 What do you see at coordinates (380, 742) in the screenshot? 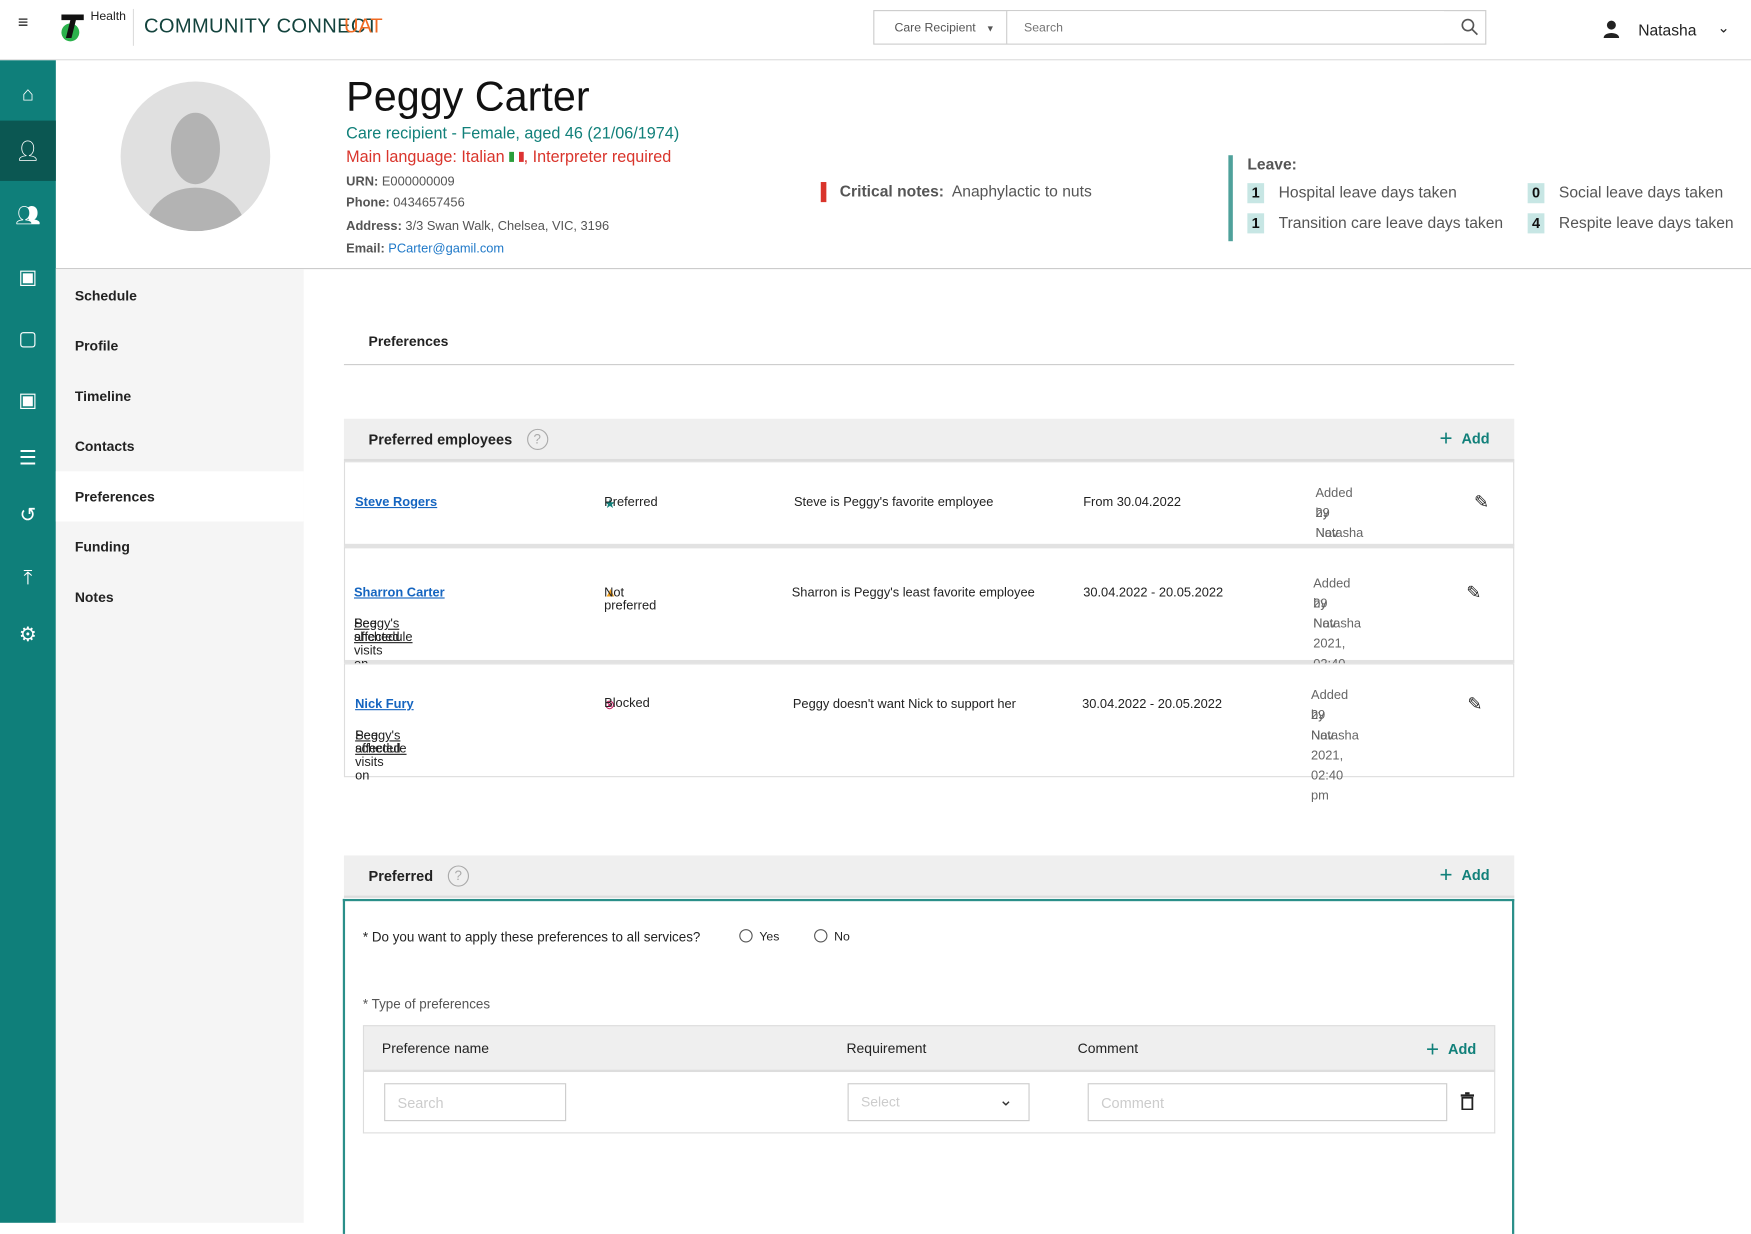
I see `schedule-link: Peggy's schedule` at bounding box center [380, 742].